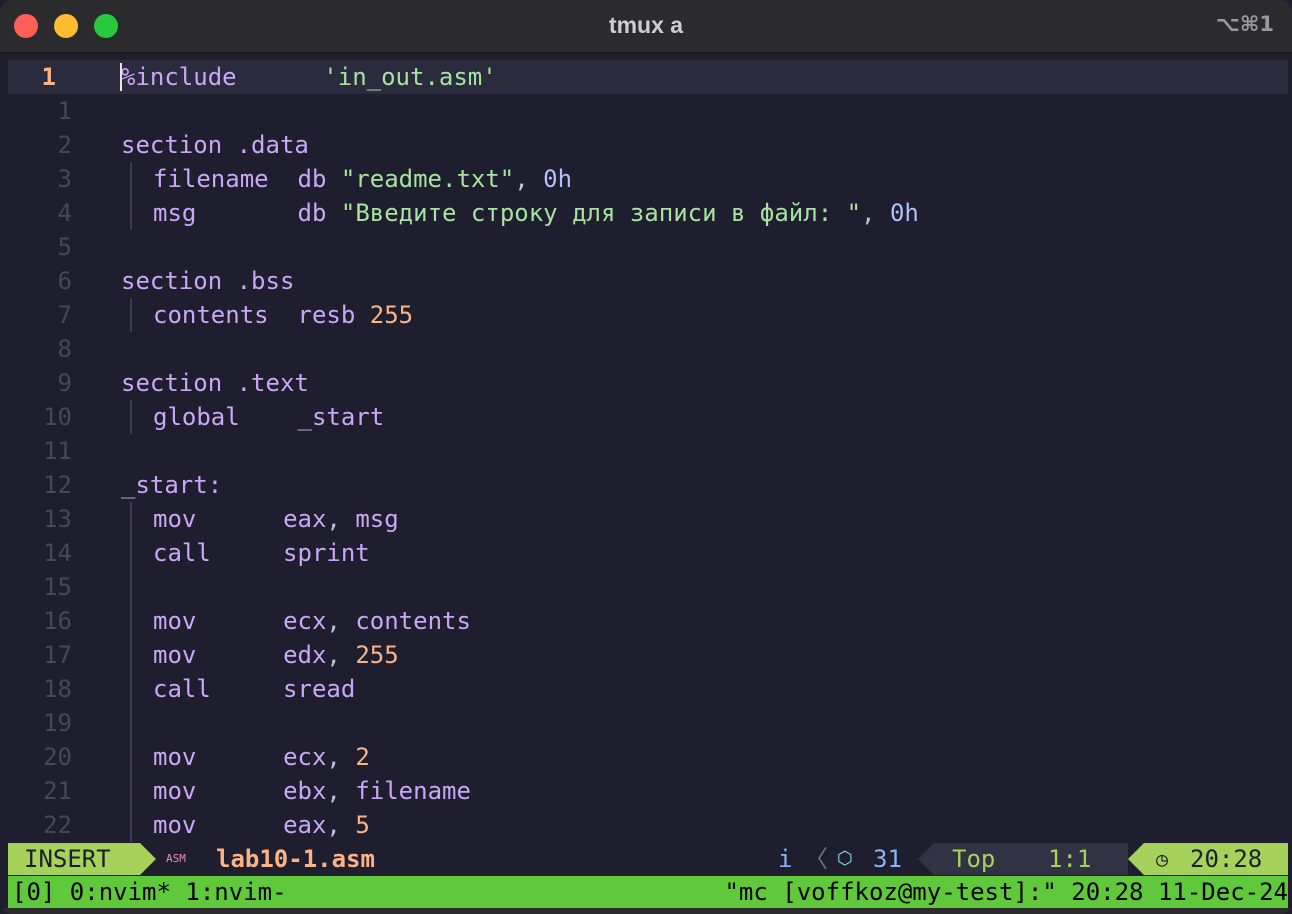  Describe the element at coordinates (312, 791) in the screenshot. I see `code-text: mov ebx, filename` at that location.